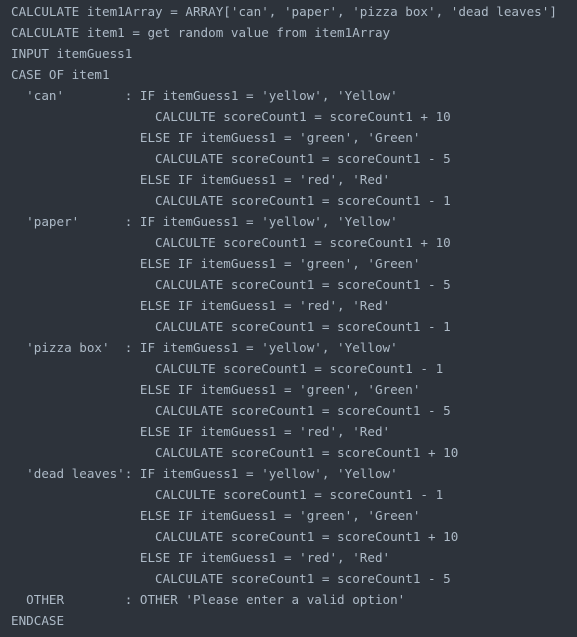 The height and width of the screenshot is (637, 577). What do you see at coordinates (38, 620) in the screenshot?
I see `code-line: ENDCASE` at bounding box center [38, 620].